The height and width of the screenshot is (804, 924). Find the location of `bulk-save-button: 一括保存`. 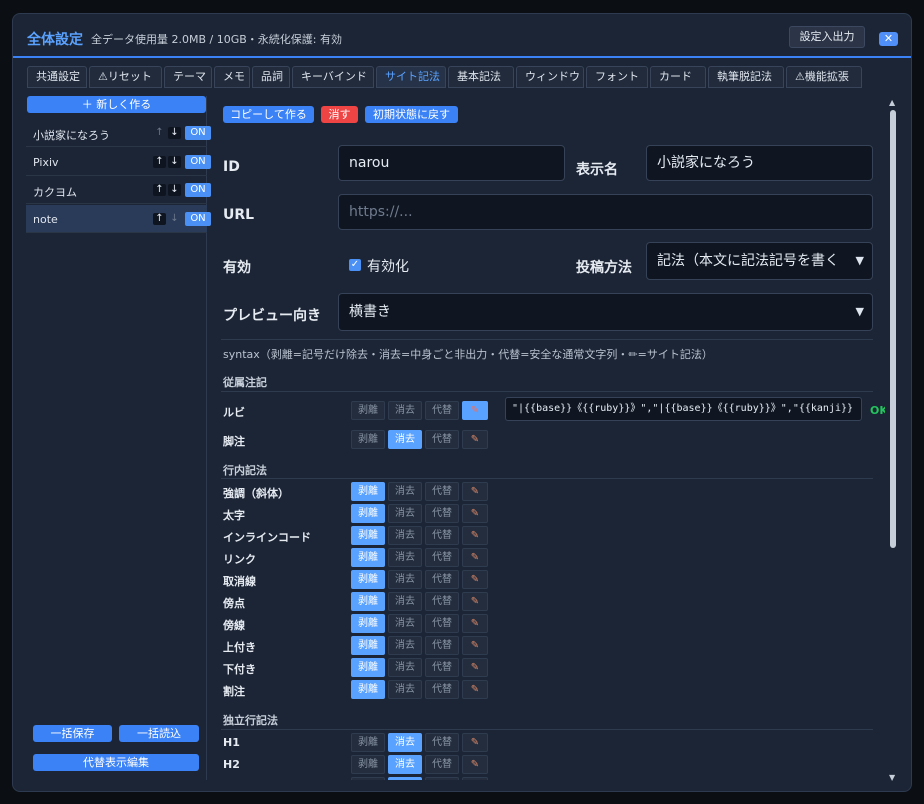

bulk-save-button: 一括保存 is located at coordinates (72, 733).